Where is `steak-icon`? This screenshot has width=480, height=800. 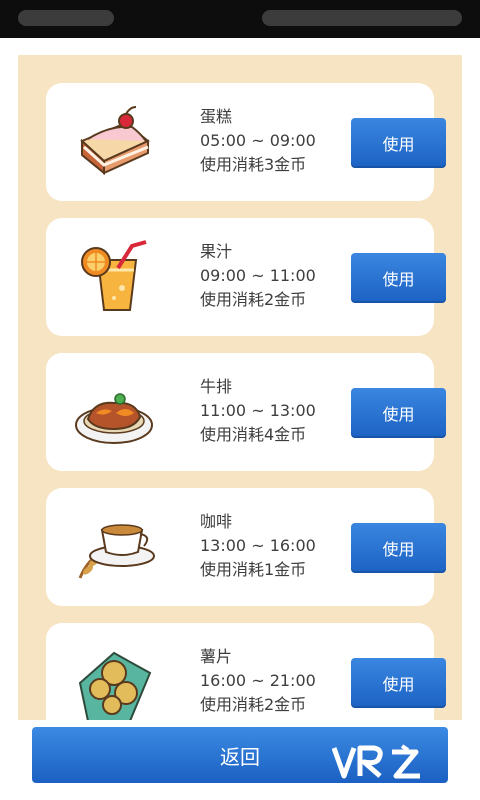
steak-icon is located at coordinates (114, 418).